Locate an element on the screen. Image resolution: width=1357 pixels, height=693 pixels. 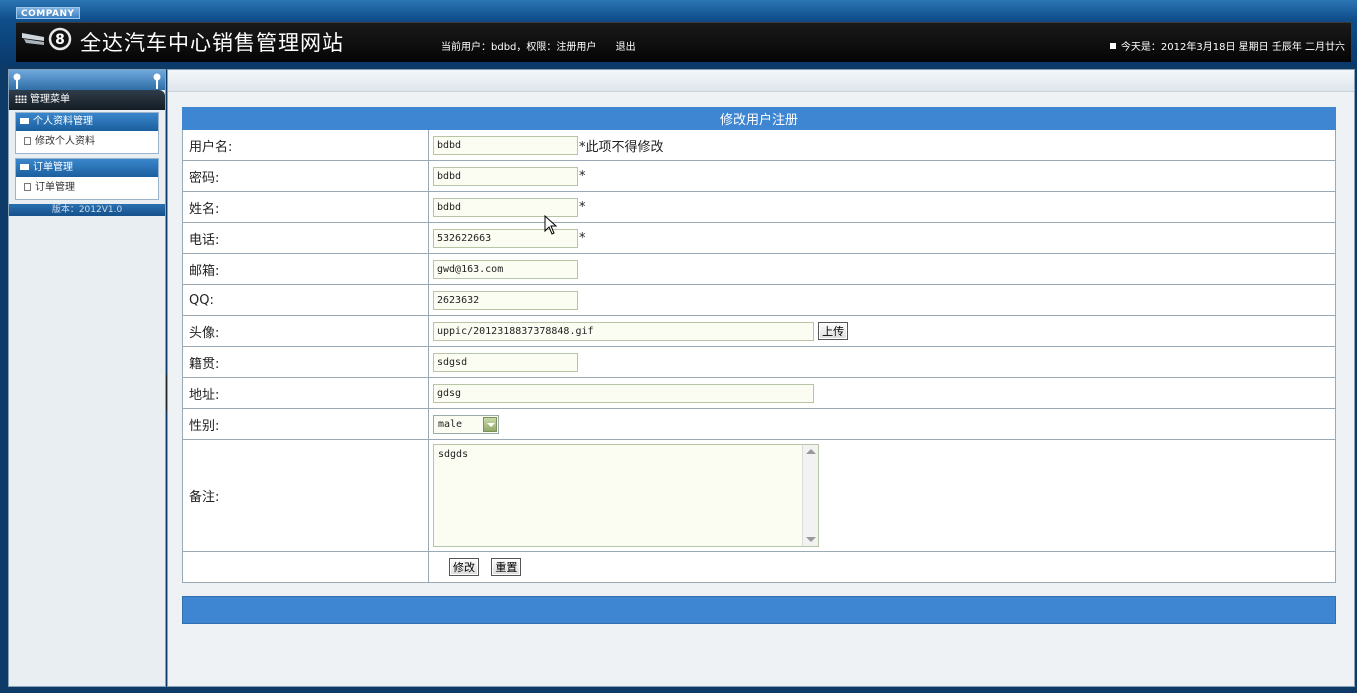
reset-button: 重置 is located at coordinates (506, 567).